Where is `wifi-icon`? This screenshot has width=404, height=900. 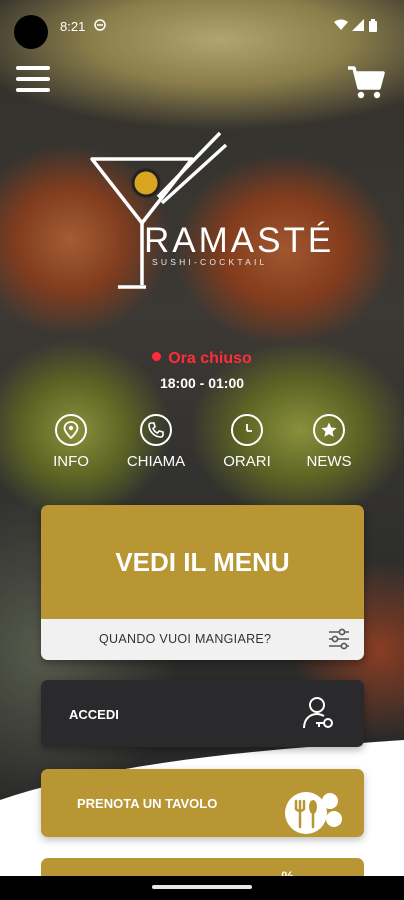
wifi-icon is located at coordinates (341, 26).